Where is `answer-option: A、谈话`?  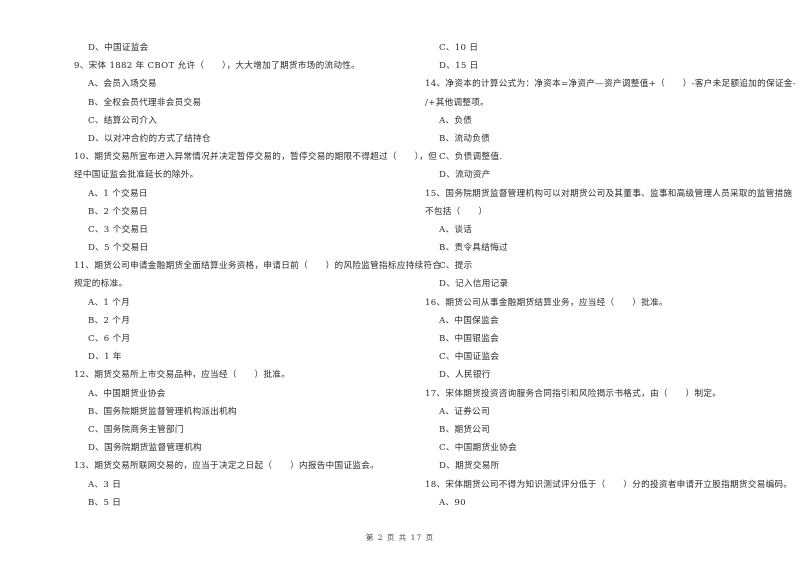
answer-option: A、谈话 is located at coordinates (456, 229).